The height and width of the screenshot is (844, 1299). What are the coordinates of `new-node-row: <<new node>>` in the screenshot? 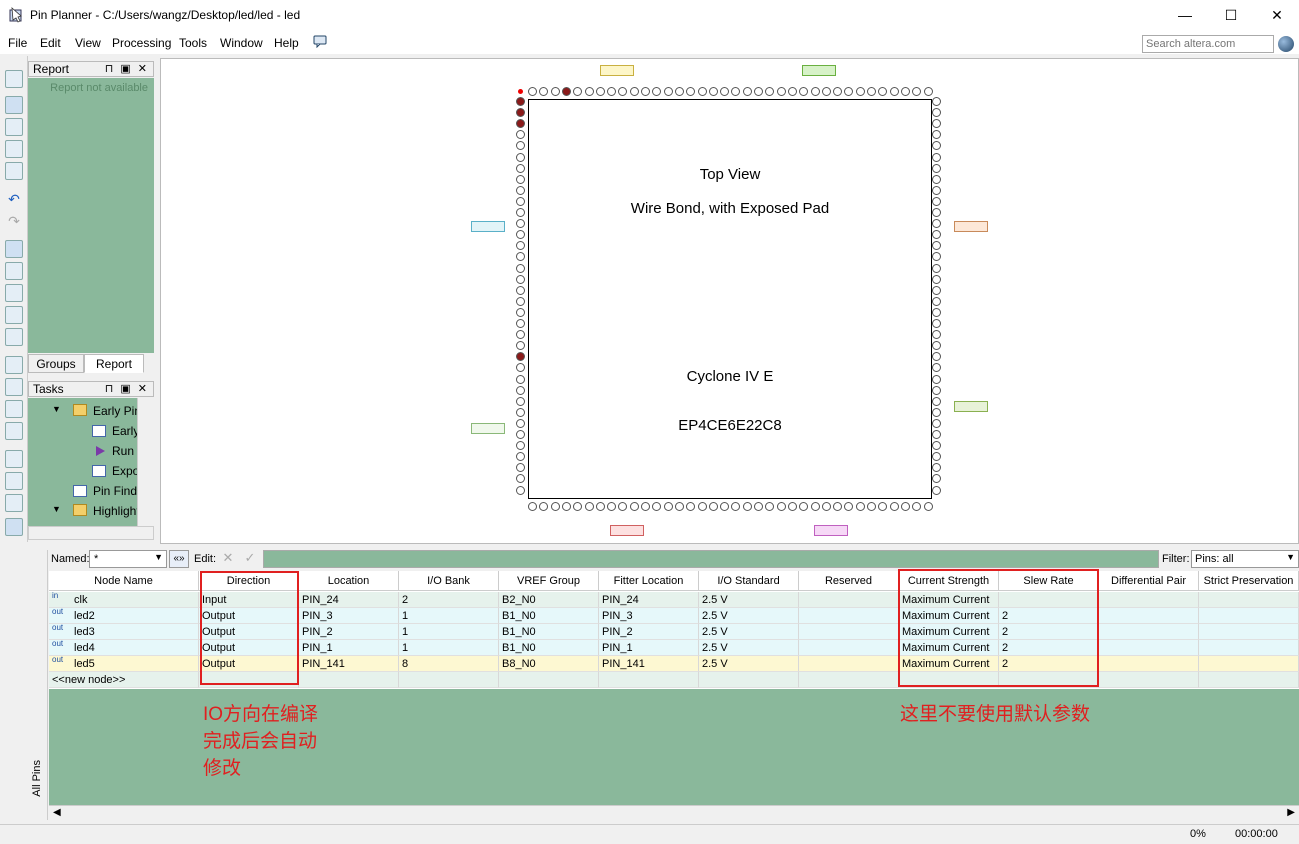 It's located at (124, 680).